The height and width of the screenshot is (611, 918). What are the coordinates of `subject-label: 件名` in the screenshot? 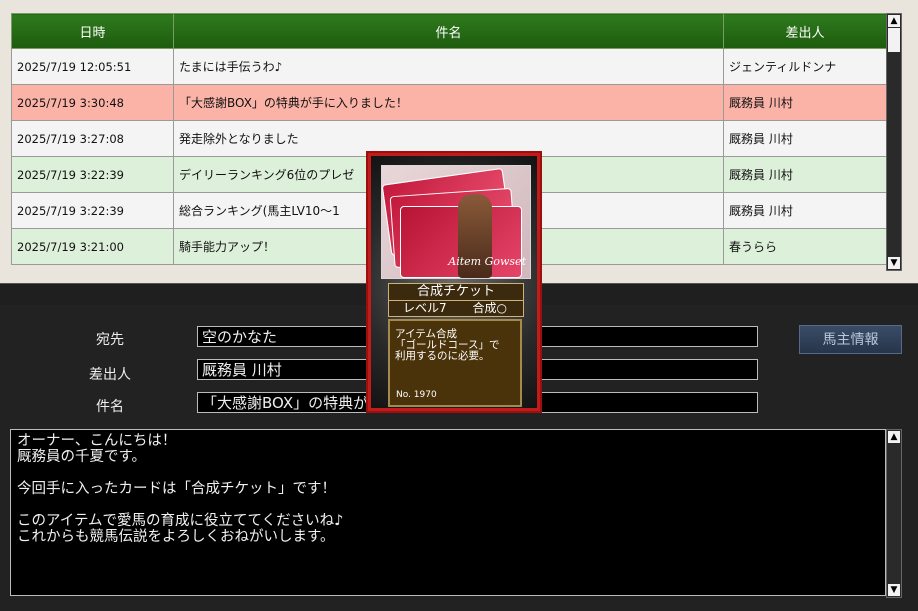 It's located at (110, 407).